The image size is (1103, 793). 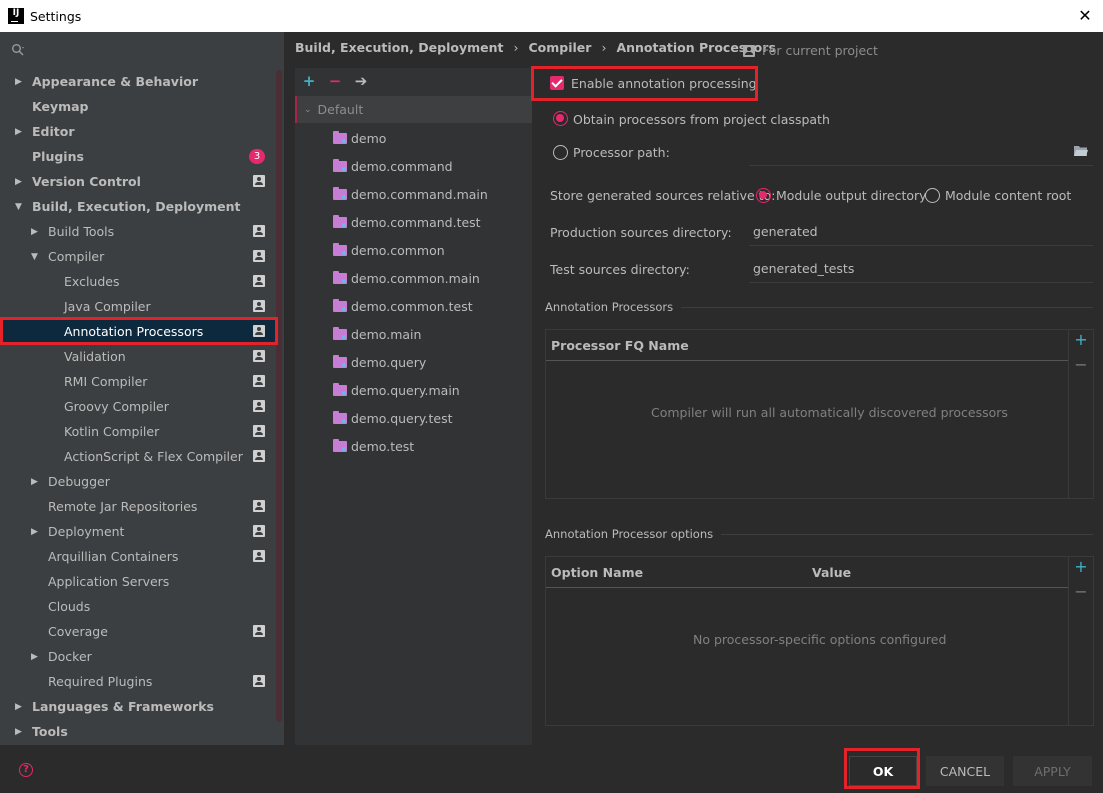 I want to click on test-dir-input: generated_tests, so click(x=921, y=269).